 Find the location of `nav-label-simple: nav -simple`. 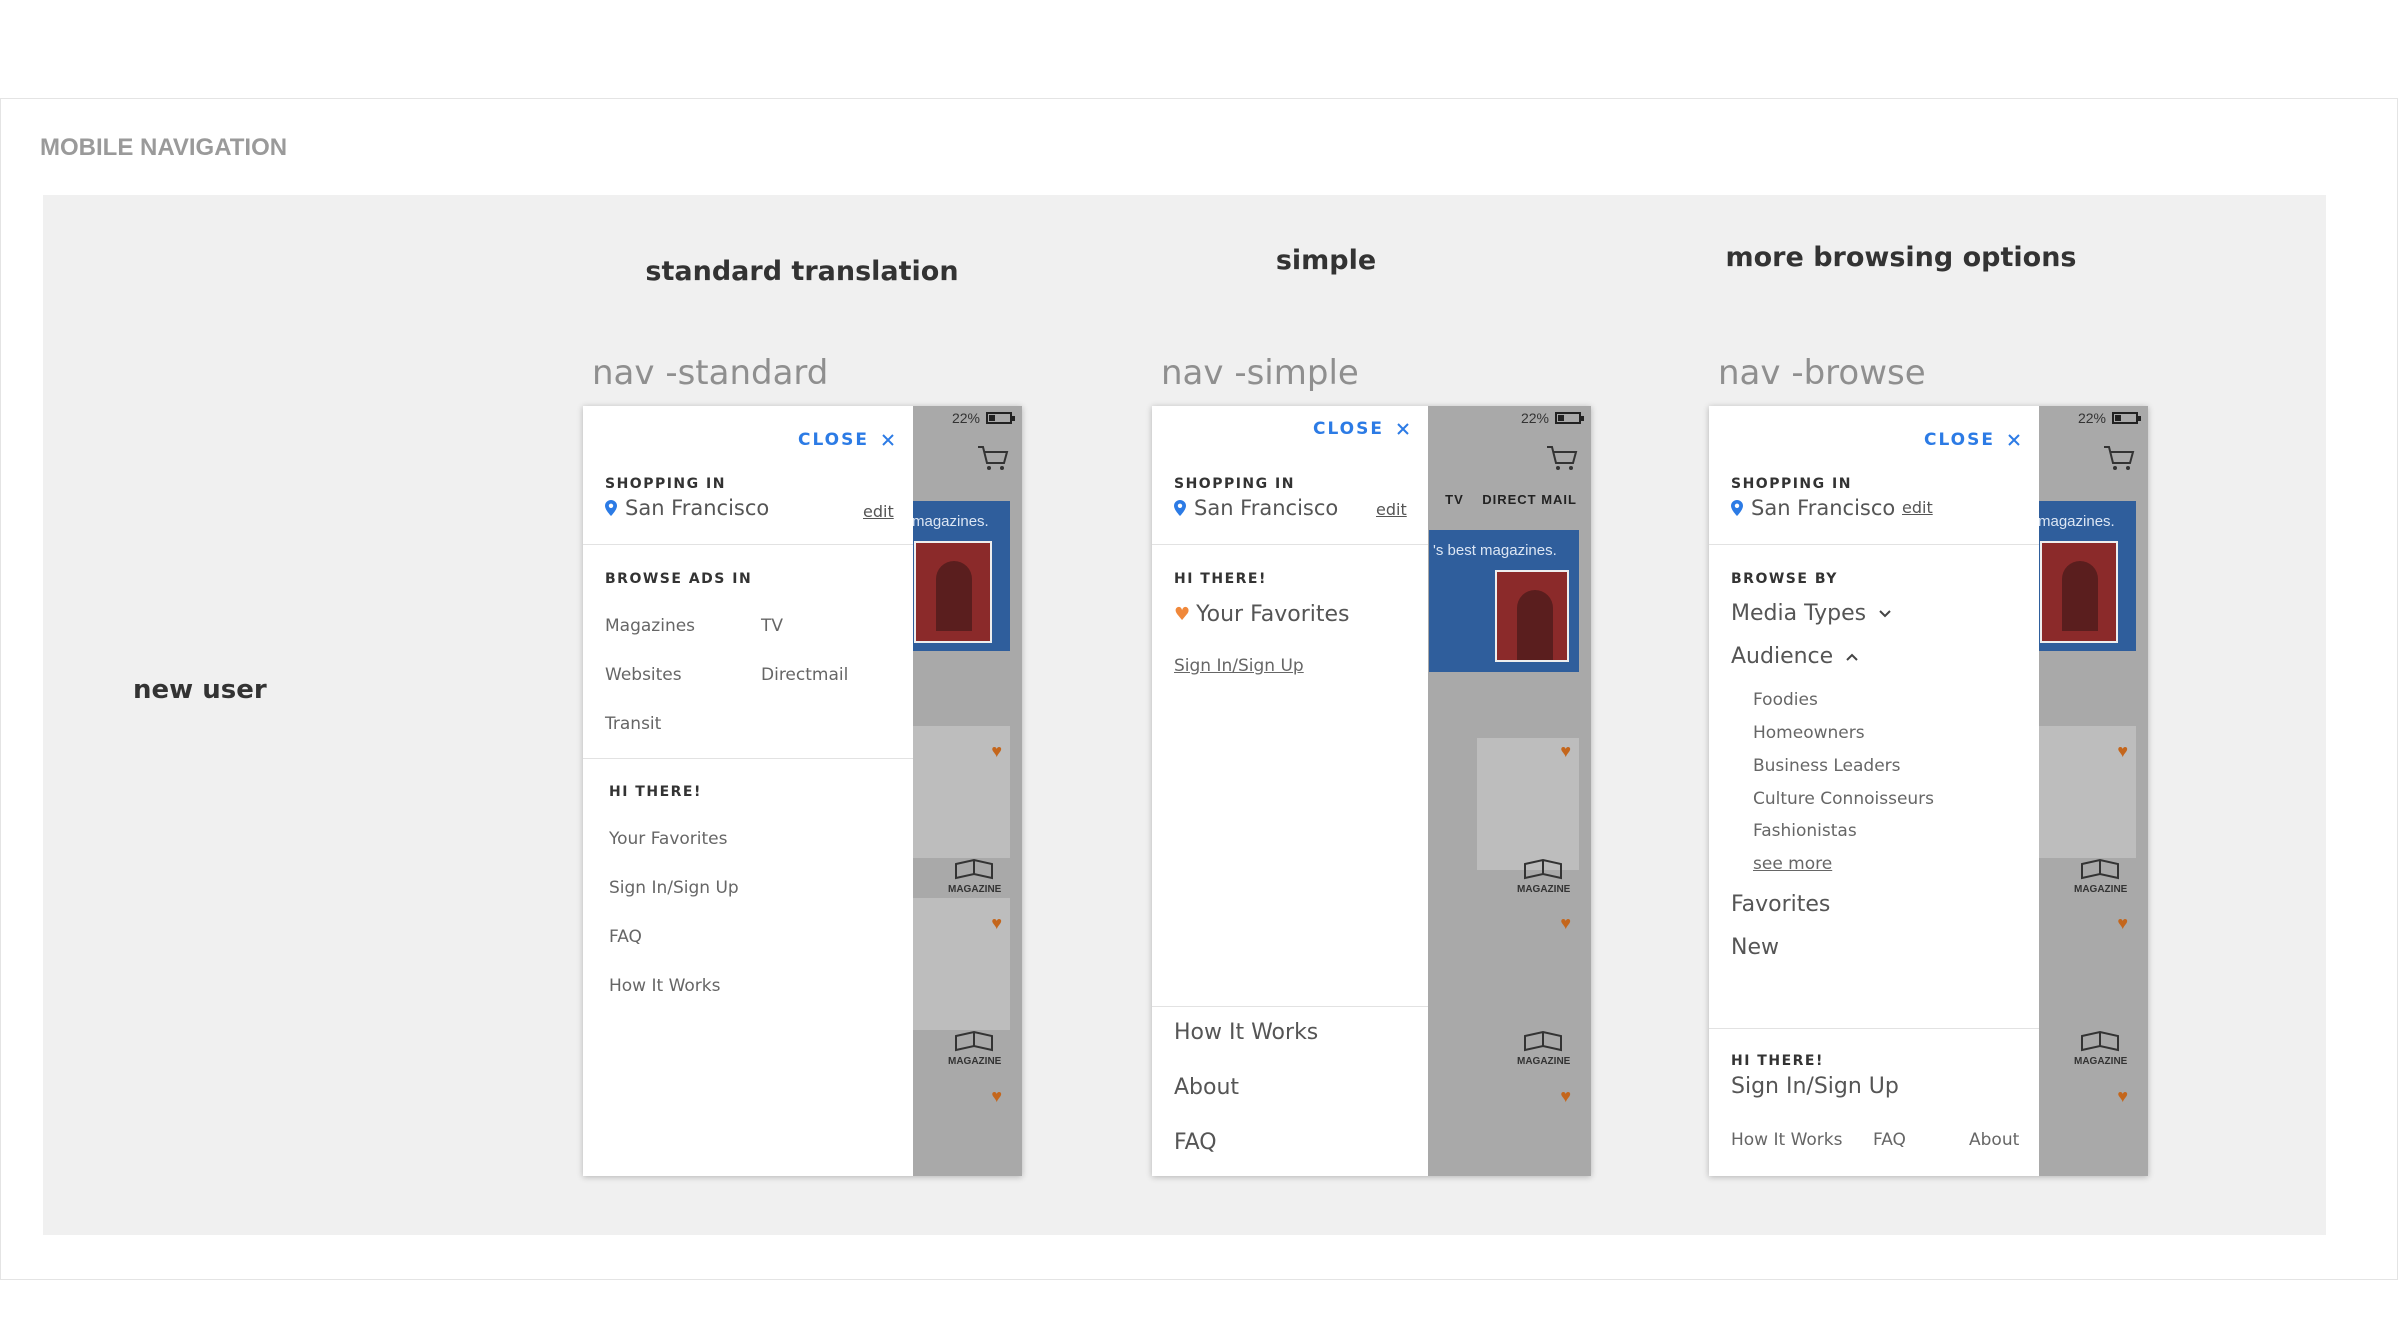

nav-label-simple: nav -simple is located at coordinates (1260, 373).